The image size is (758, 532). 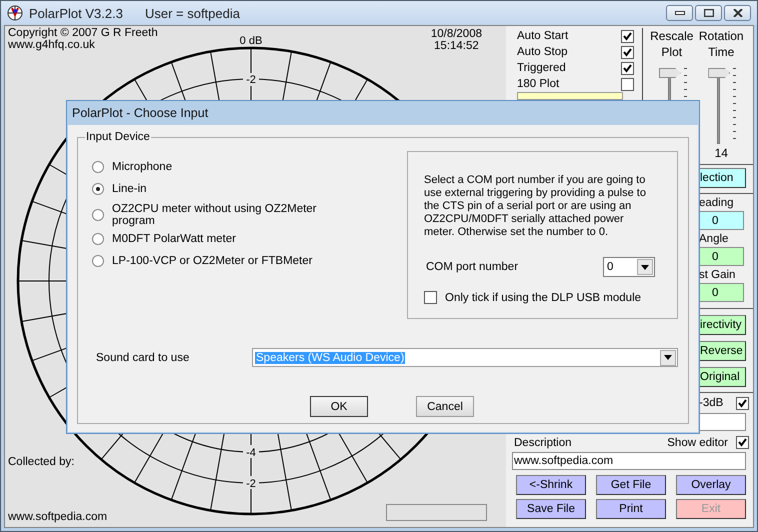 I want to click on slider-reading: 14, so click(x=721, y=153).